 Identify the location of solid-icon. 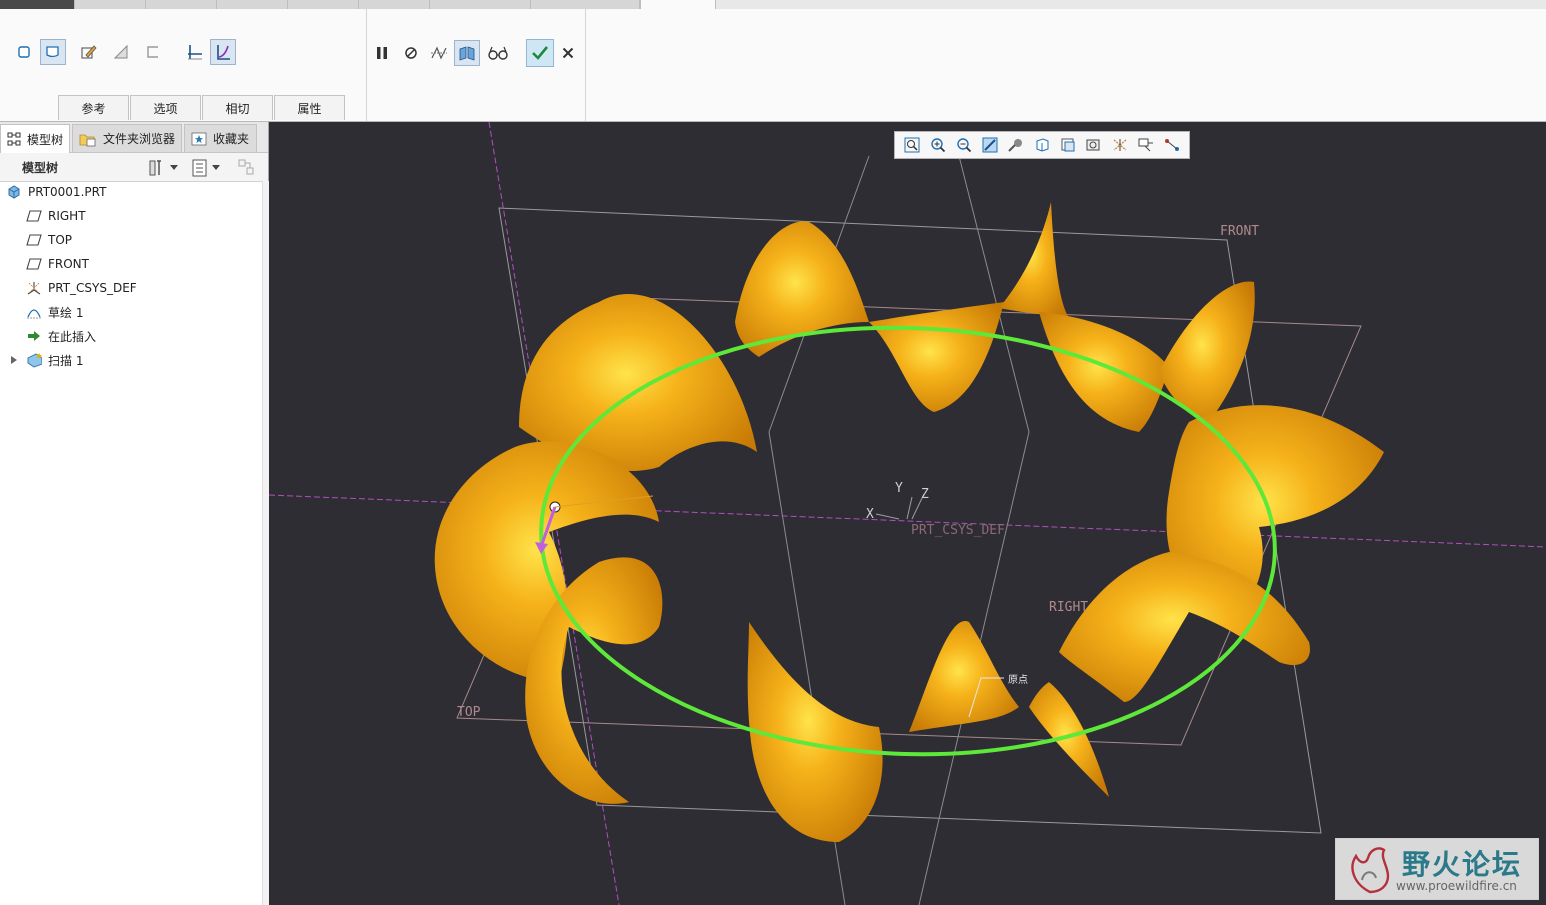
(24, 52).